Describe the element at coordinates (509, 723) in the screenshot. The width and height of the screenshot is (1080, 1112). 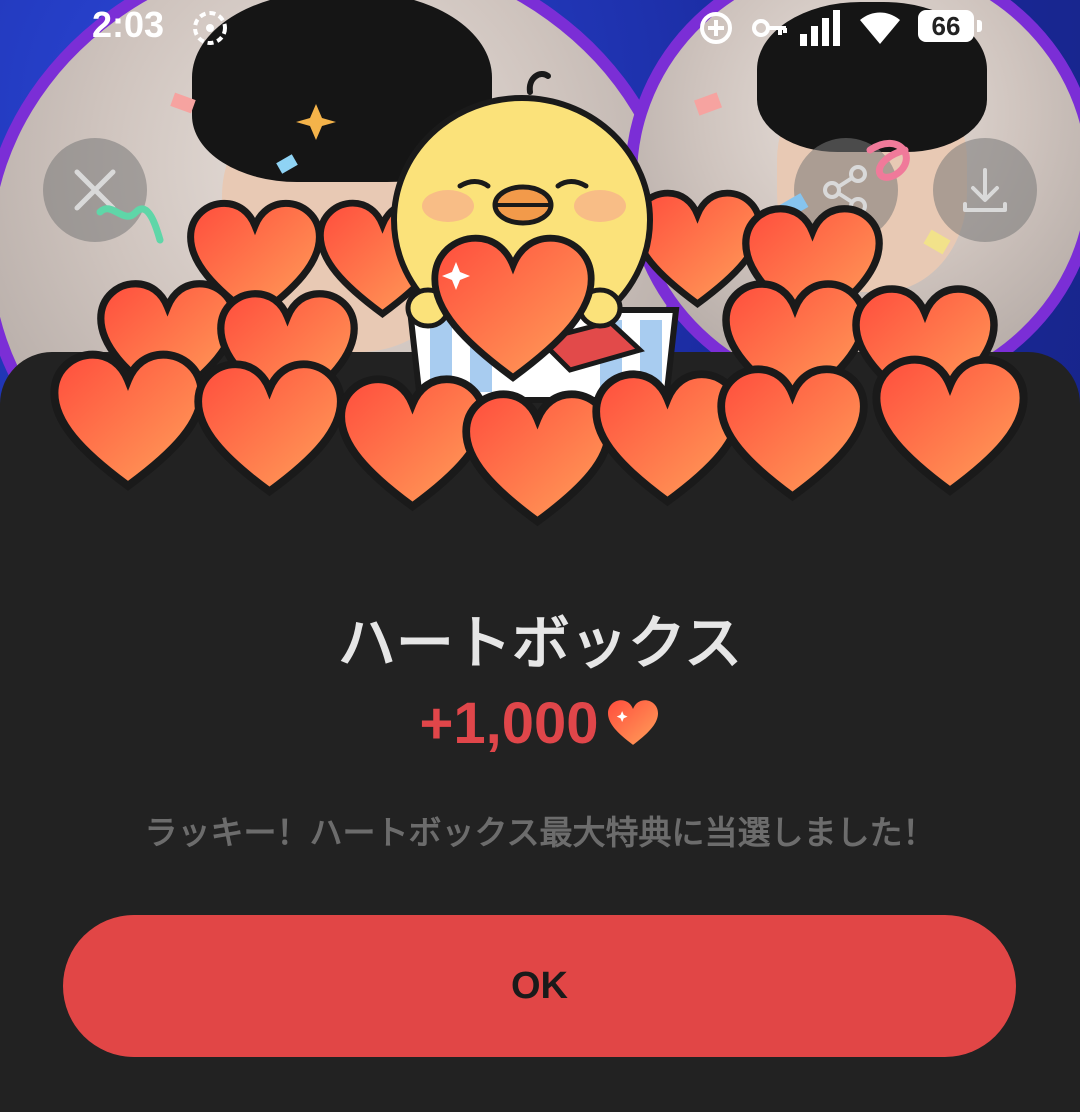
I see `reward-amount-value: +1,000` at that location.